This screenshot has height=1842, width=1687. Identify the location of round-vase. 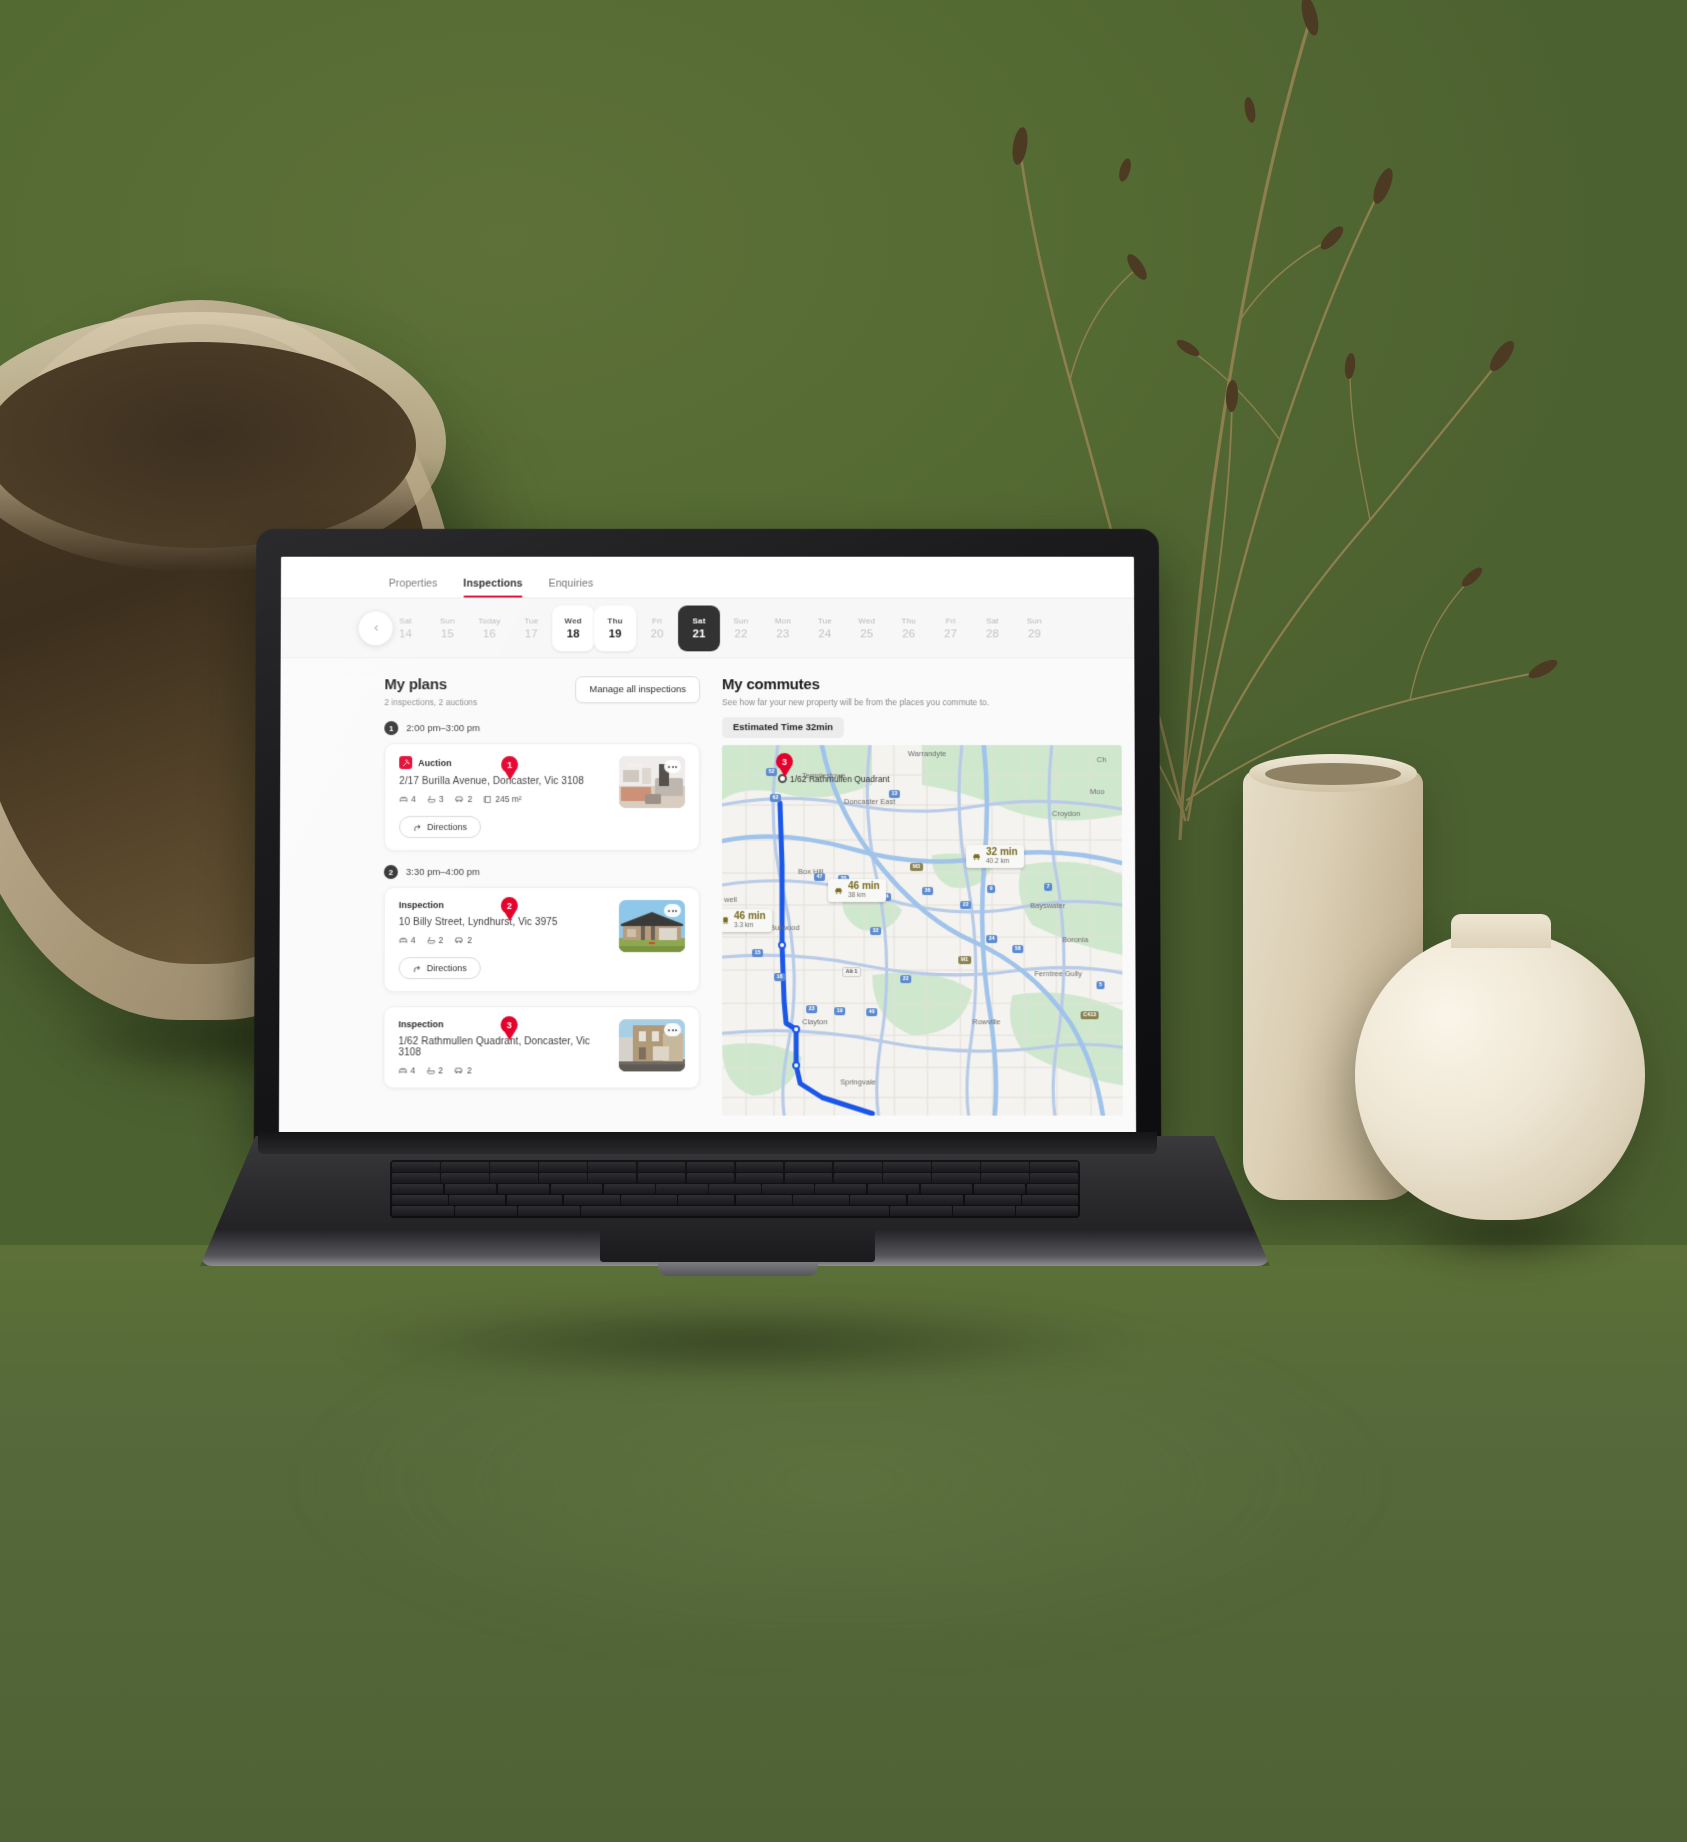
(1500, 1067).